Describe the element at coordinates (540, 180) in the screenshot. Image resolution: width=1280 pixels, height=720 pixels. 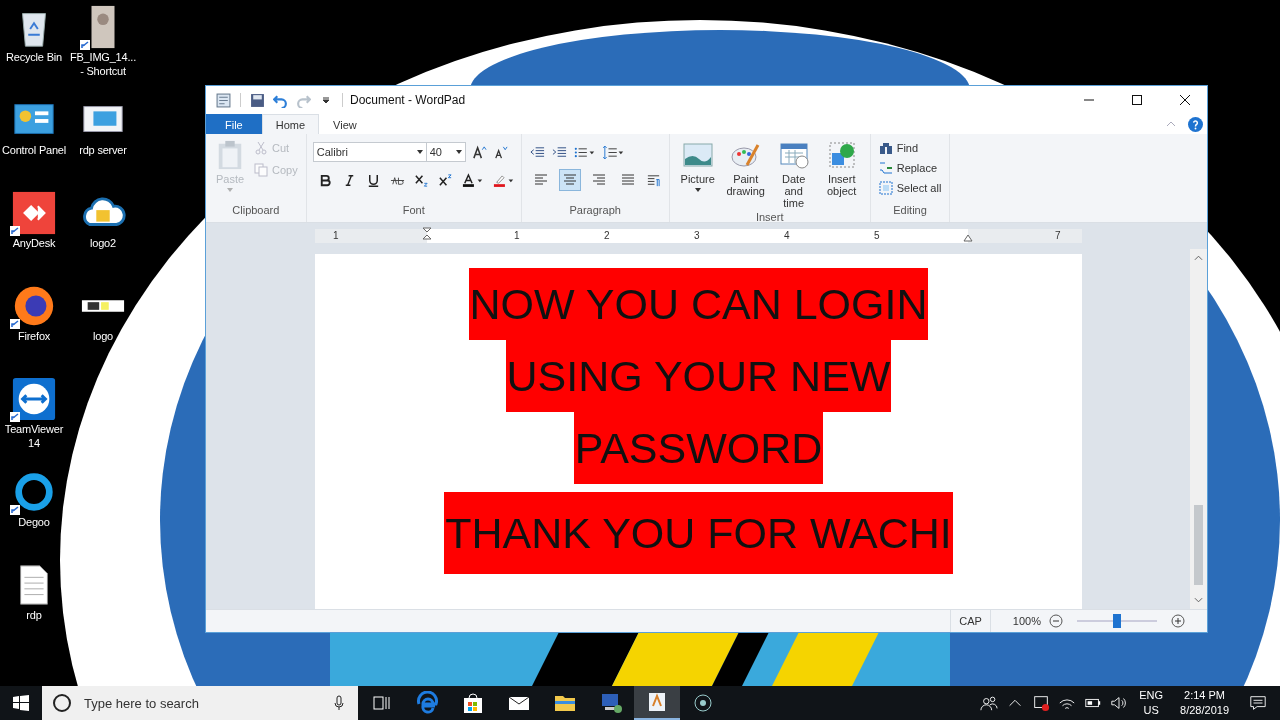
I see `align-left-icon` at that location.